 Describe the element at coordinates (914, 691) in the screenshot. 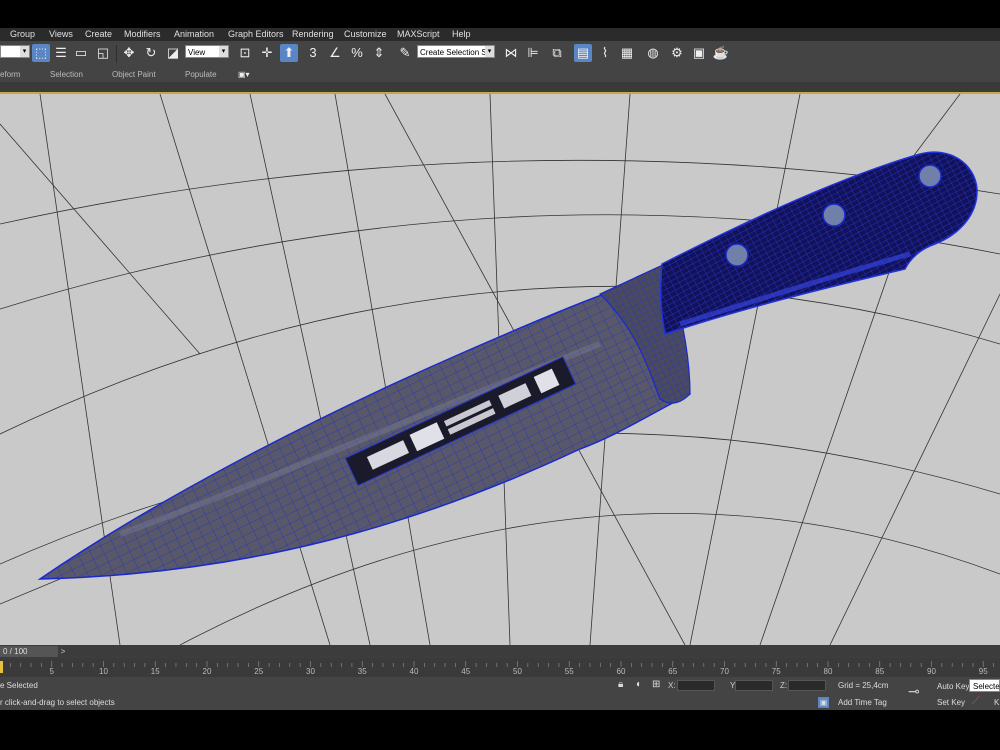

I see `key-icon: ⊸` at that location.